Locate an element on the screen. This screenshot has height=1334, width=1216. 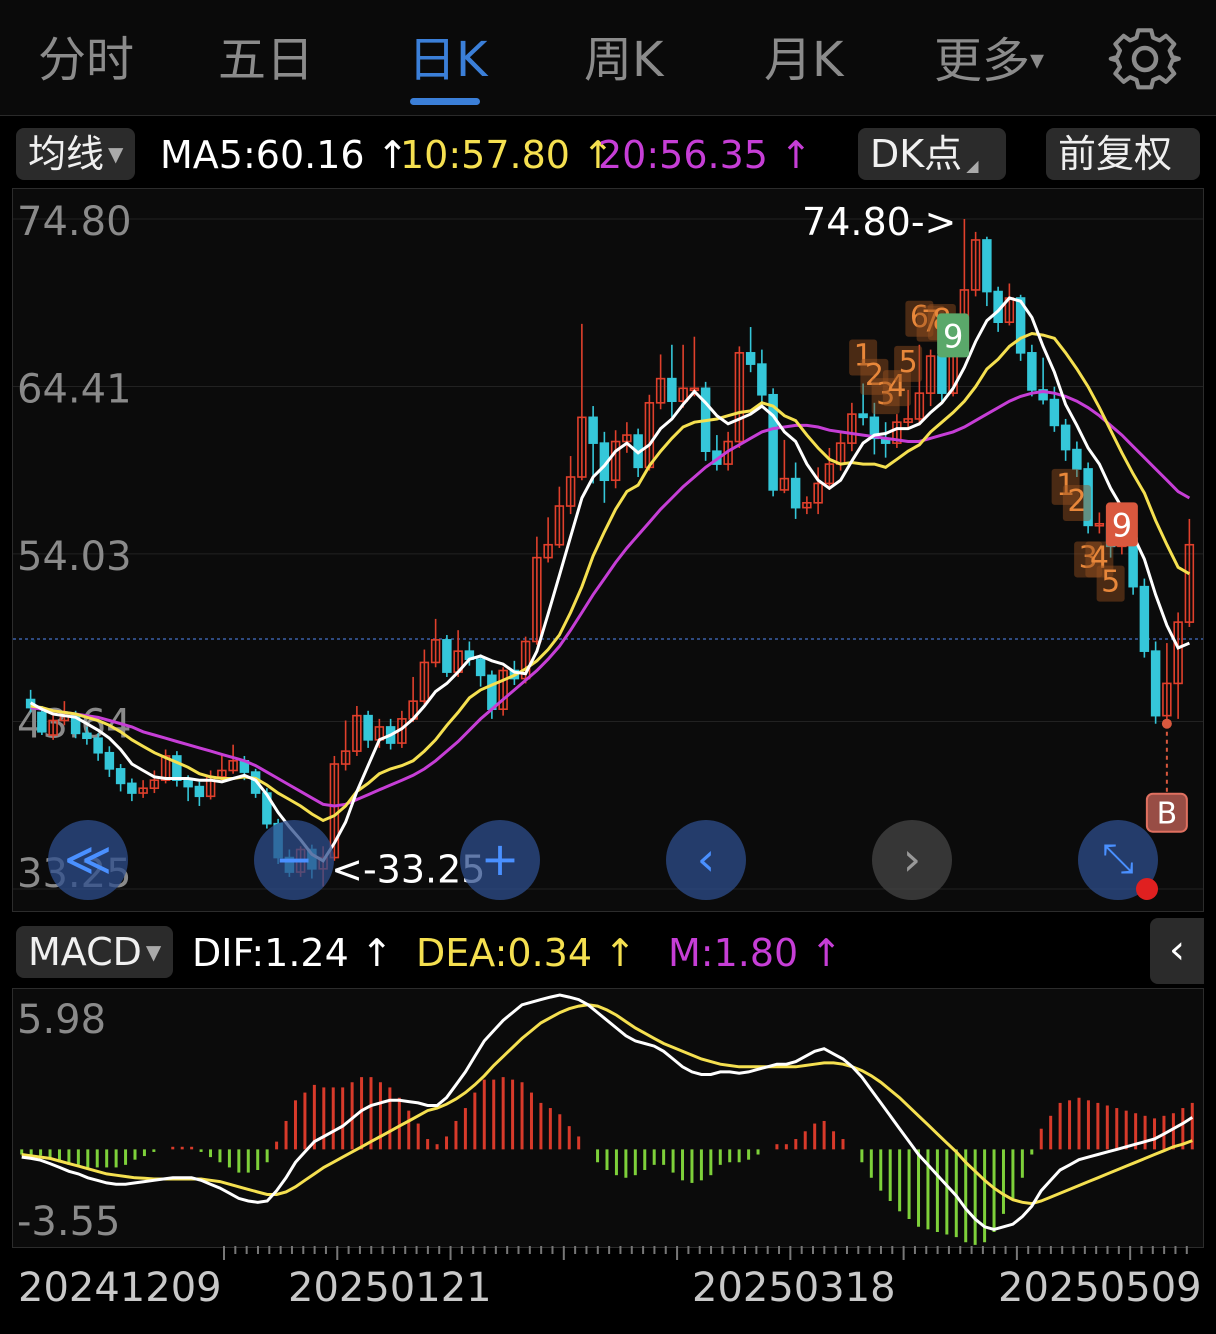
dk-count-label: 2 is located at coordinates (1076, 501).